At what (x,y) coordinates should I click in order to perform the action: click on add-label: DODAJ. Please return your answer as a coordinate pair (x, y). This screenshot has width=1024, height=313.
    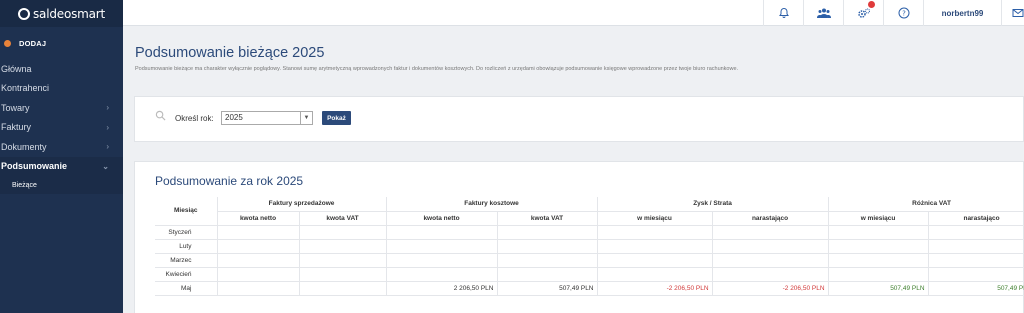
    Looking at the image, I should click on (33, 43).